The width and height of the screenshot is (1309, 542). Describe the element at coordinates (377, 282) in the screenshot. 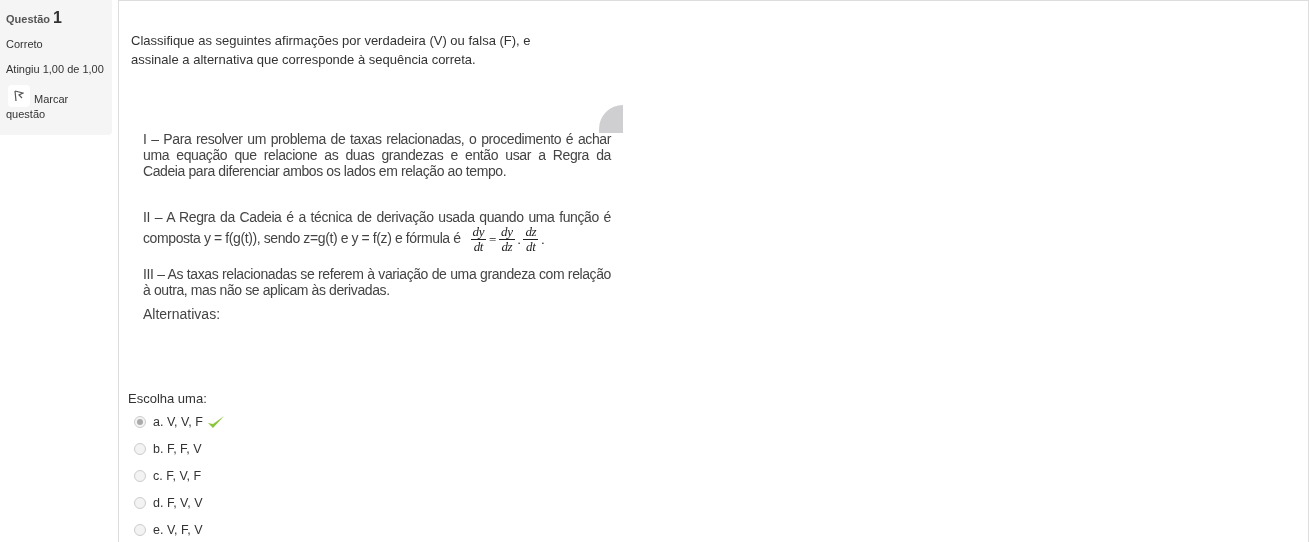

I see `statement-text: III – As taxas relacionadas se referem à variação de uma grandeza com relação à outra, mas não se aplicam às derivadas.` at that location.